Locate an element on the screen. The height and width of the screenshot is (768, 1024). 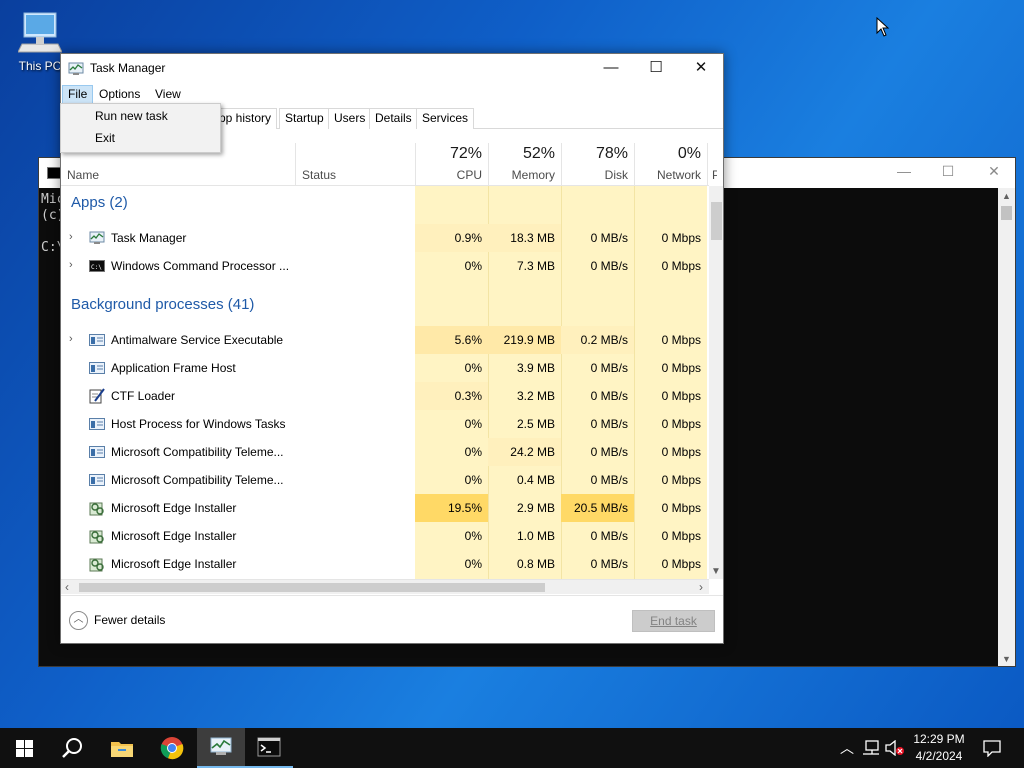
column-disk-label: Disk is located at coordinates (616, 175).